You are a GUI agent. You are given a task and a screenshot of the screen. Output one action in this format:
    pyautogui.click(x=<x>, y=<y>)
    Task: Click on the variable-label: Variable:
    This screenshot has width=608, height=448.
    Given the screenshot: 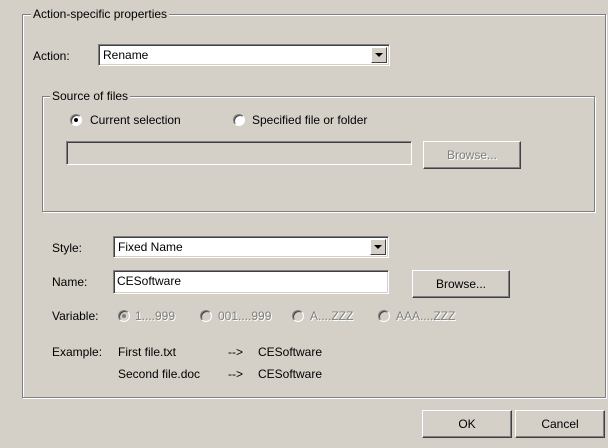 What is the action you would take?
    pyautogui.click(x=75, y=316)
    